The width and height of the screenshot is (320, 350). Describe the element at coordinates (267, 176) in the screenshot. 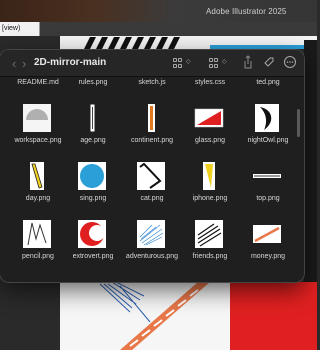

I see `horizontal-line-icon` at that location.